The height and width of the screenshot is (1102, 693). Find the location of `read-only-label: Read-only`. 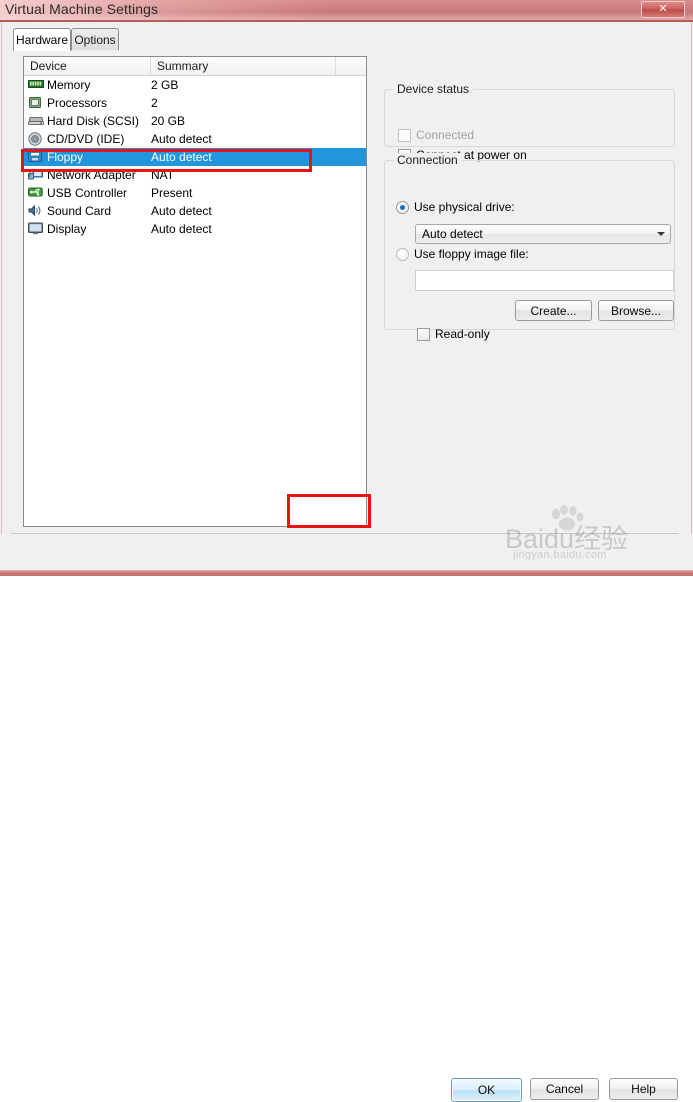

read-only-label: Read-only is located at coordinates (462, 334).